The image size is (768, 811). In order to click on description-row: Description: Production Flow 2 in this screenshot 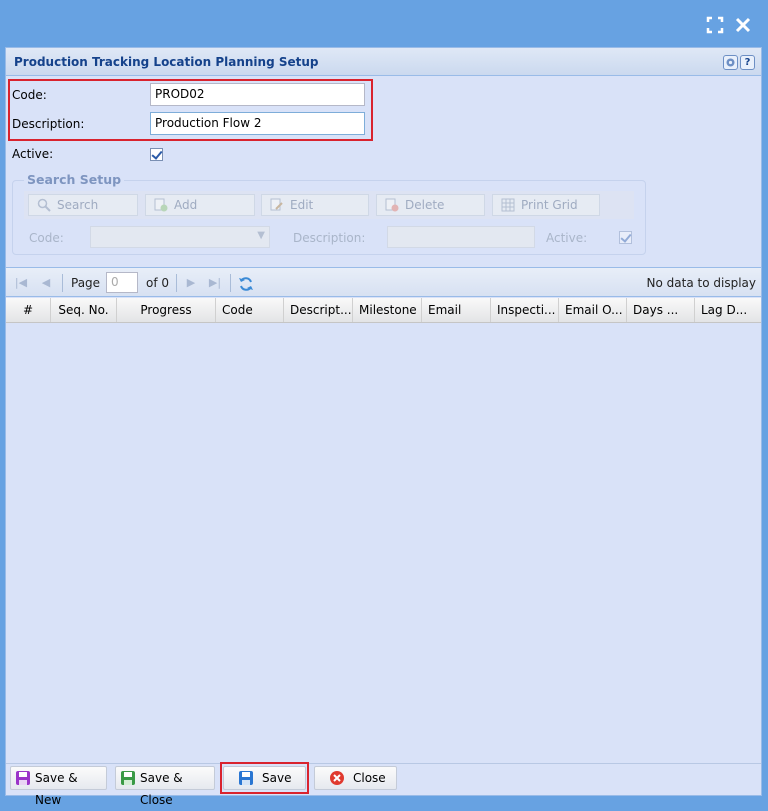, I will do `click(188, 123)`.